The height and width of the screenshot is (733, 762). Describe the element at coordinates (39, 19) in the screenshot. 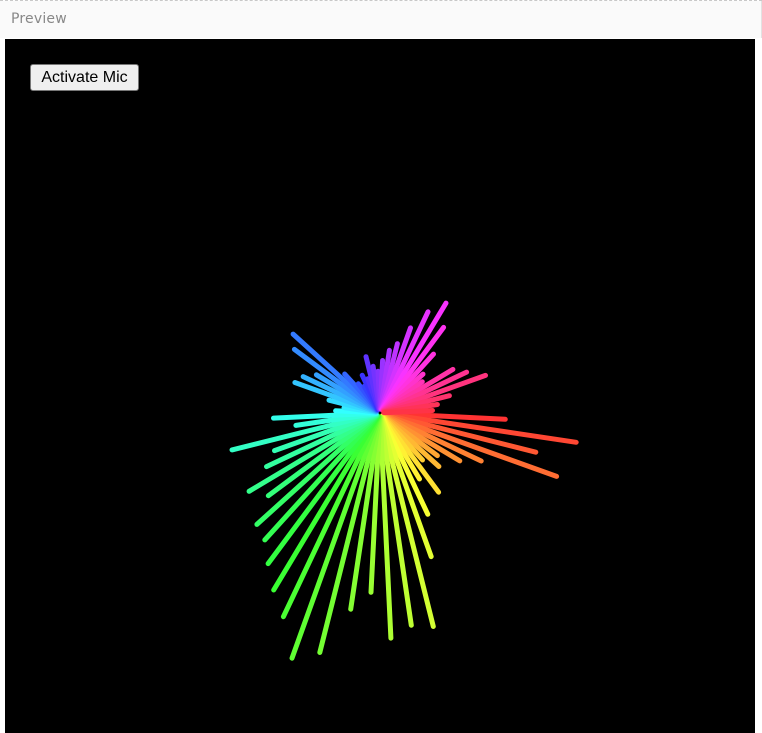

I see `preview-title: Preview` at that location.